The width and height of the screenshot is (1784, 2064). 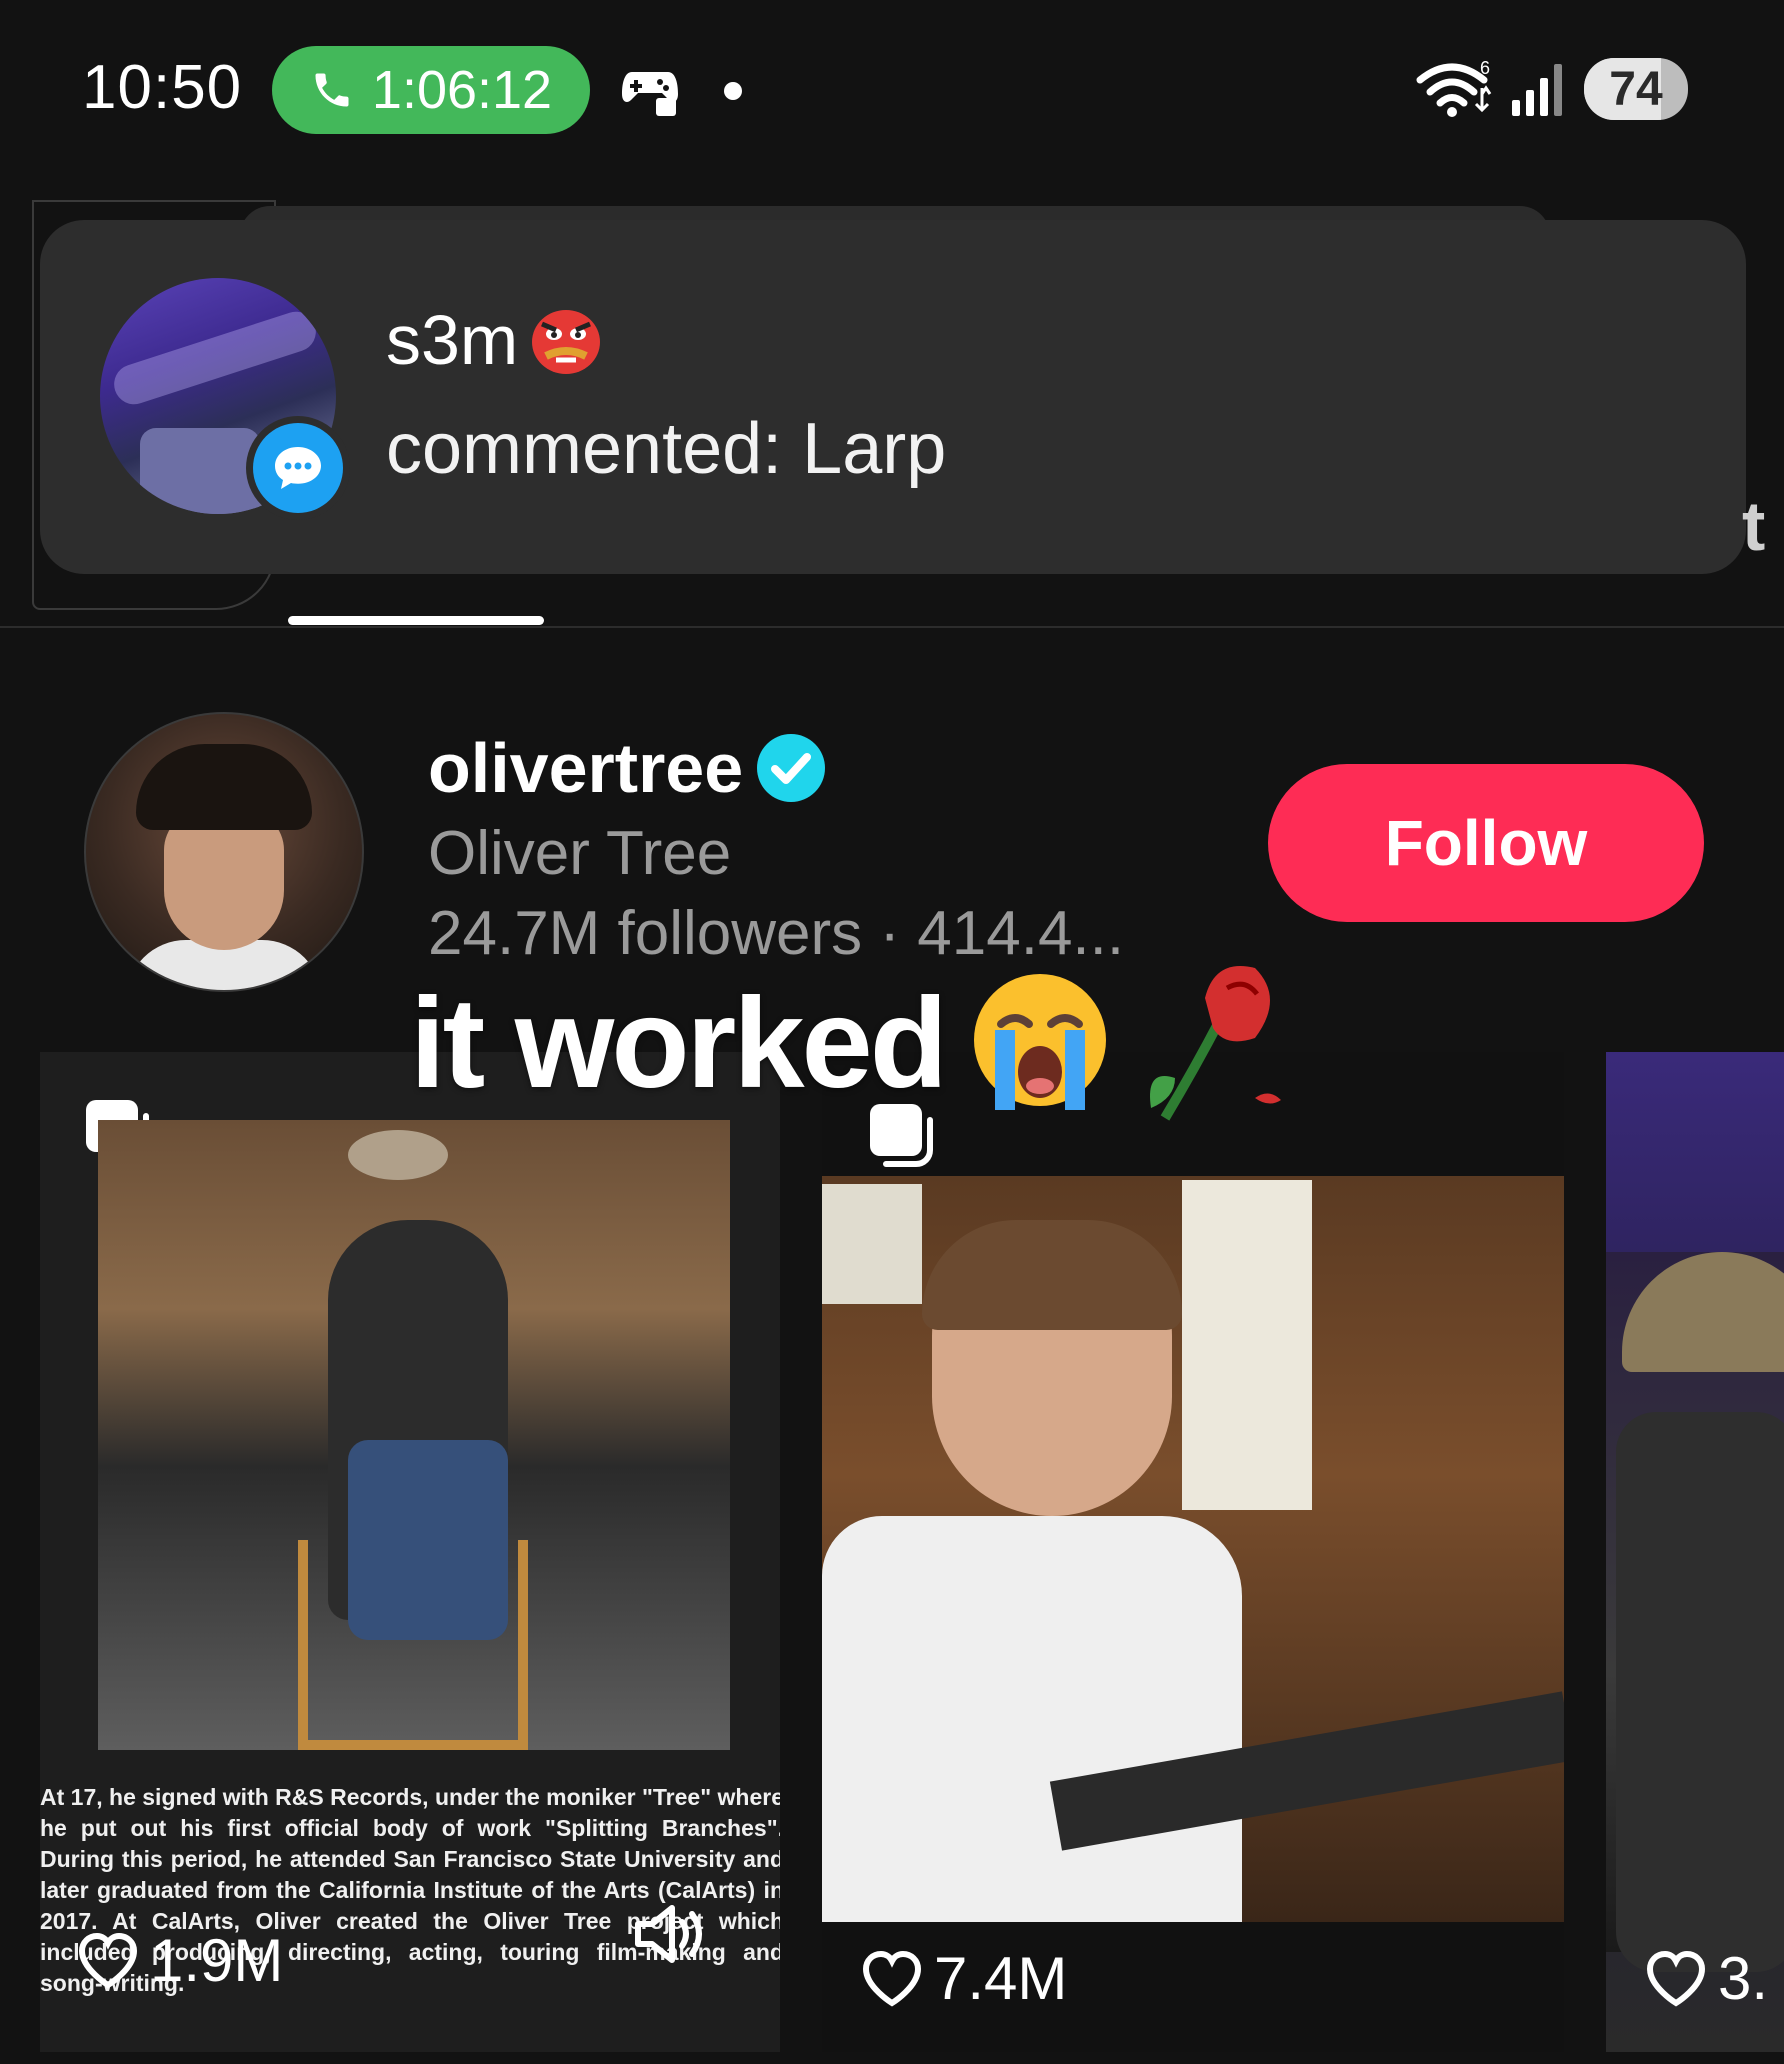 I want to click on overlay-caption-text: it worked, so click(x=679, y=1043).